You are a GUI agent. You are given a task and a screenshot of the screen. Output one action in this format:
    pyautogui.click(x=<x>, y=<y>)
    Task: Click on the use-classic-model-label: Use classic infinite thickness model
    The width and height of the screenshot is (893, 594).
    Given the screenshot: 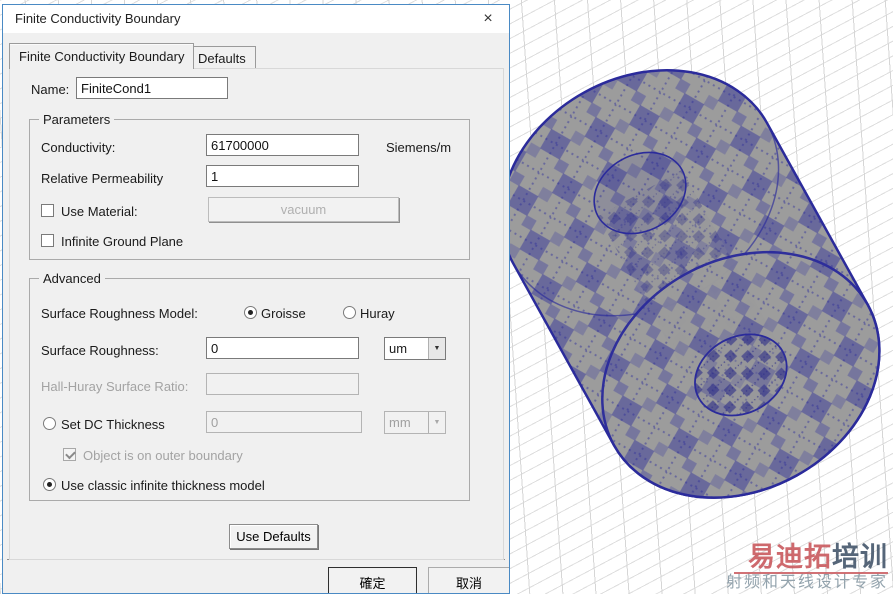 What is the action you would take?
    pyautogui.click(x=163, y=485)
    